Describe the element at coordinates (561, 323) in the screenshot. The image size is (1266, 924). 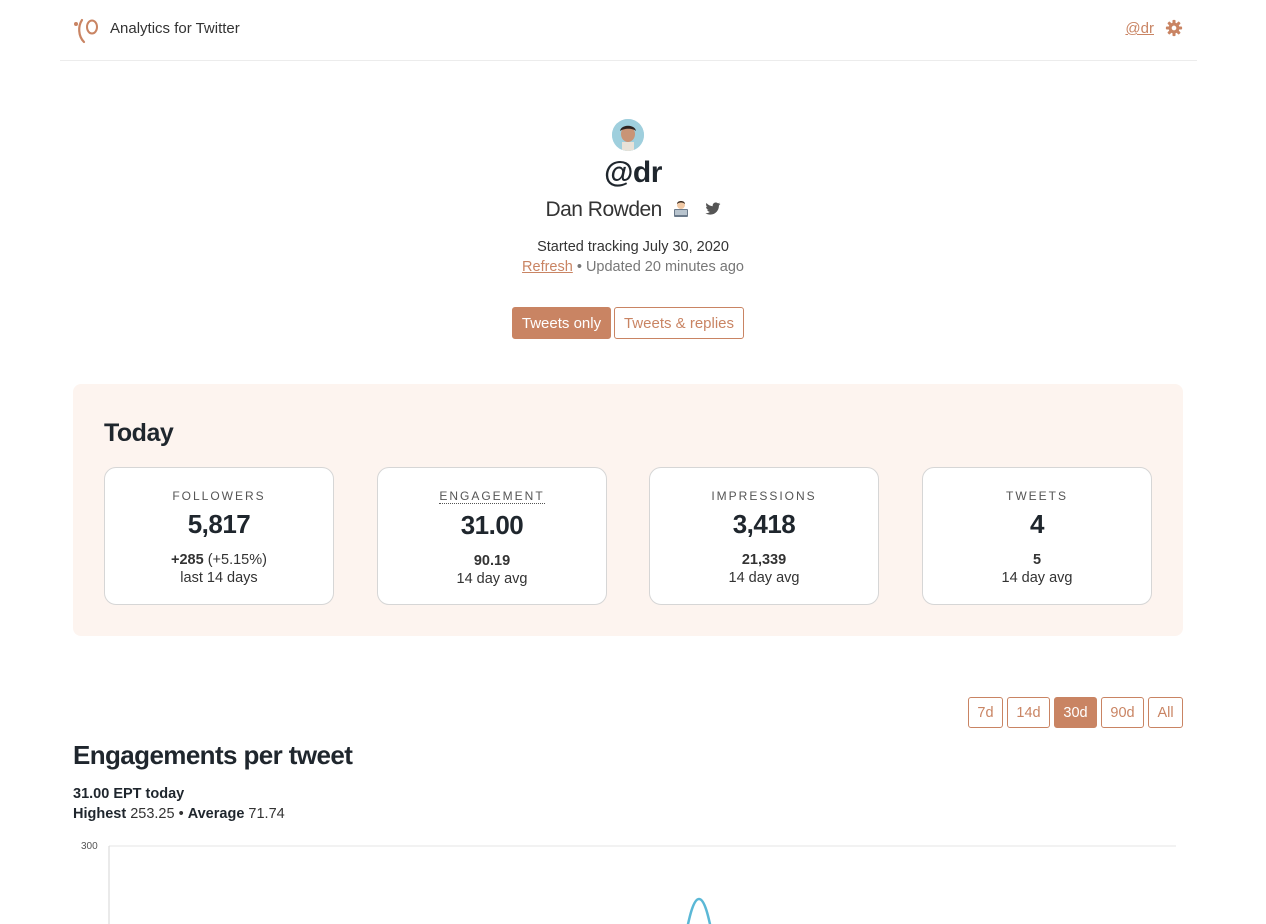
I see `tweets-only-button: Tweets only` at that location.